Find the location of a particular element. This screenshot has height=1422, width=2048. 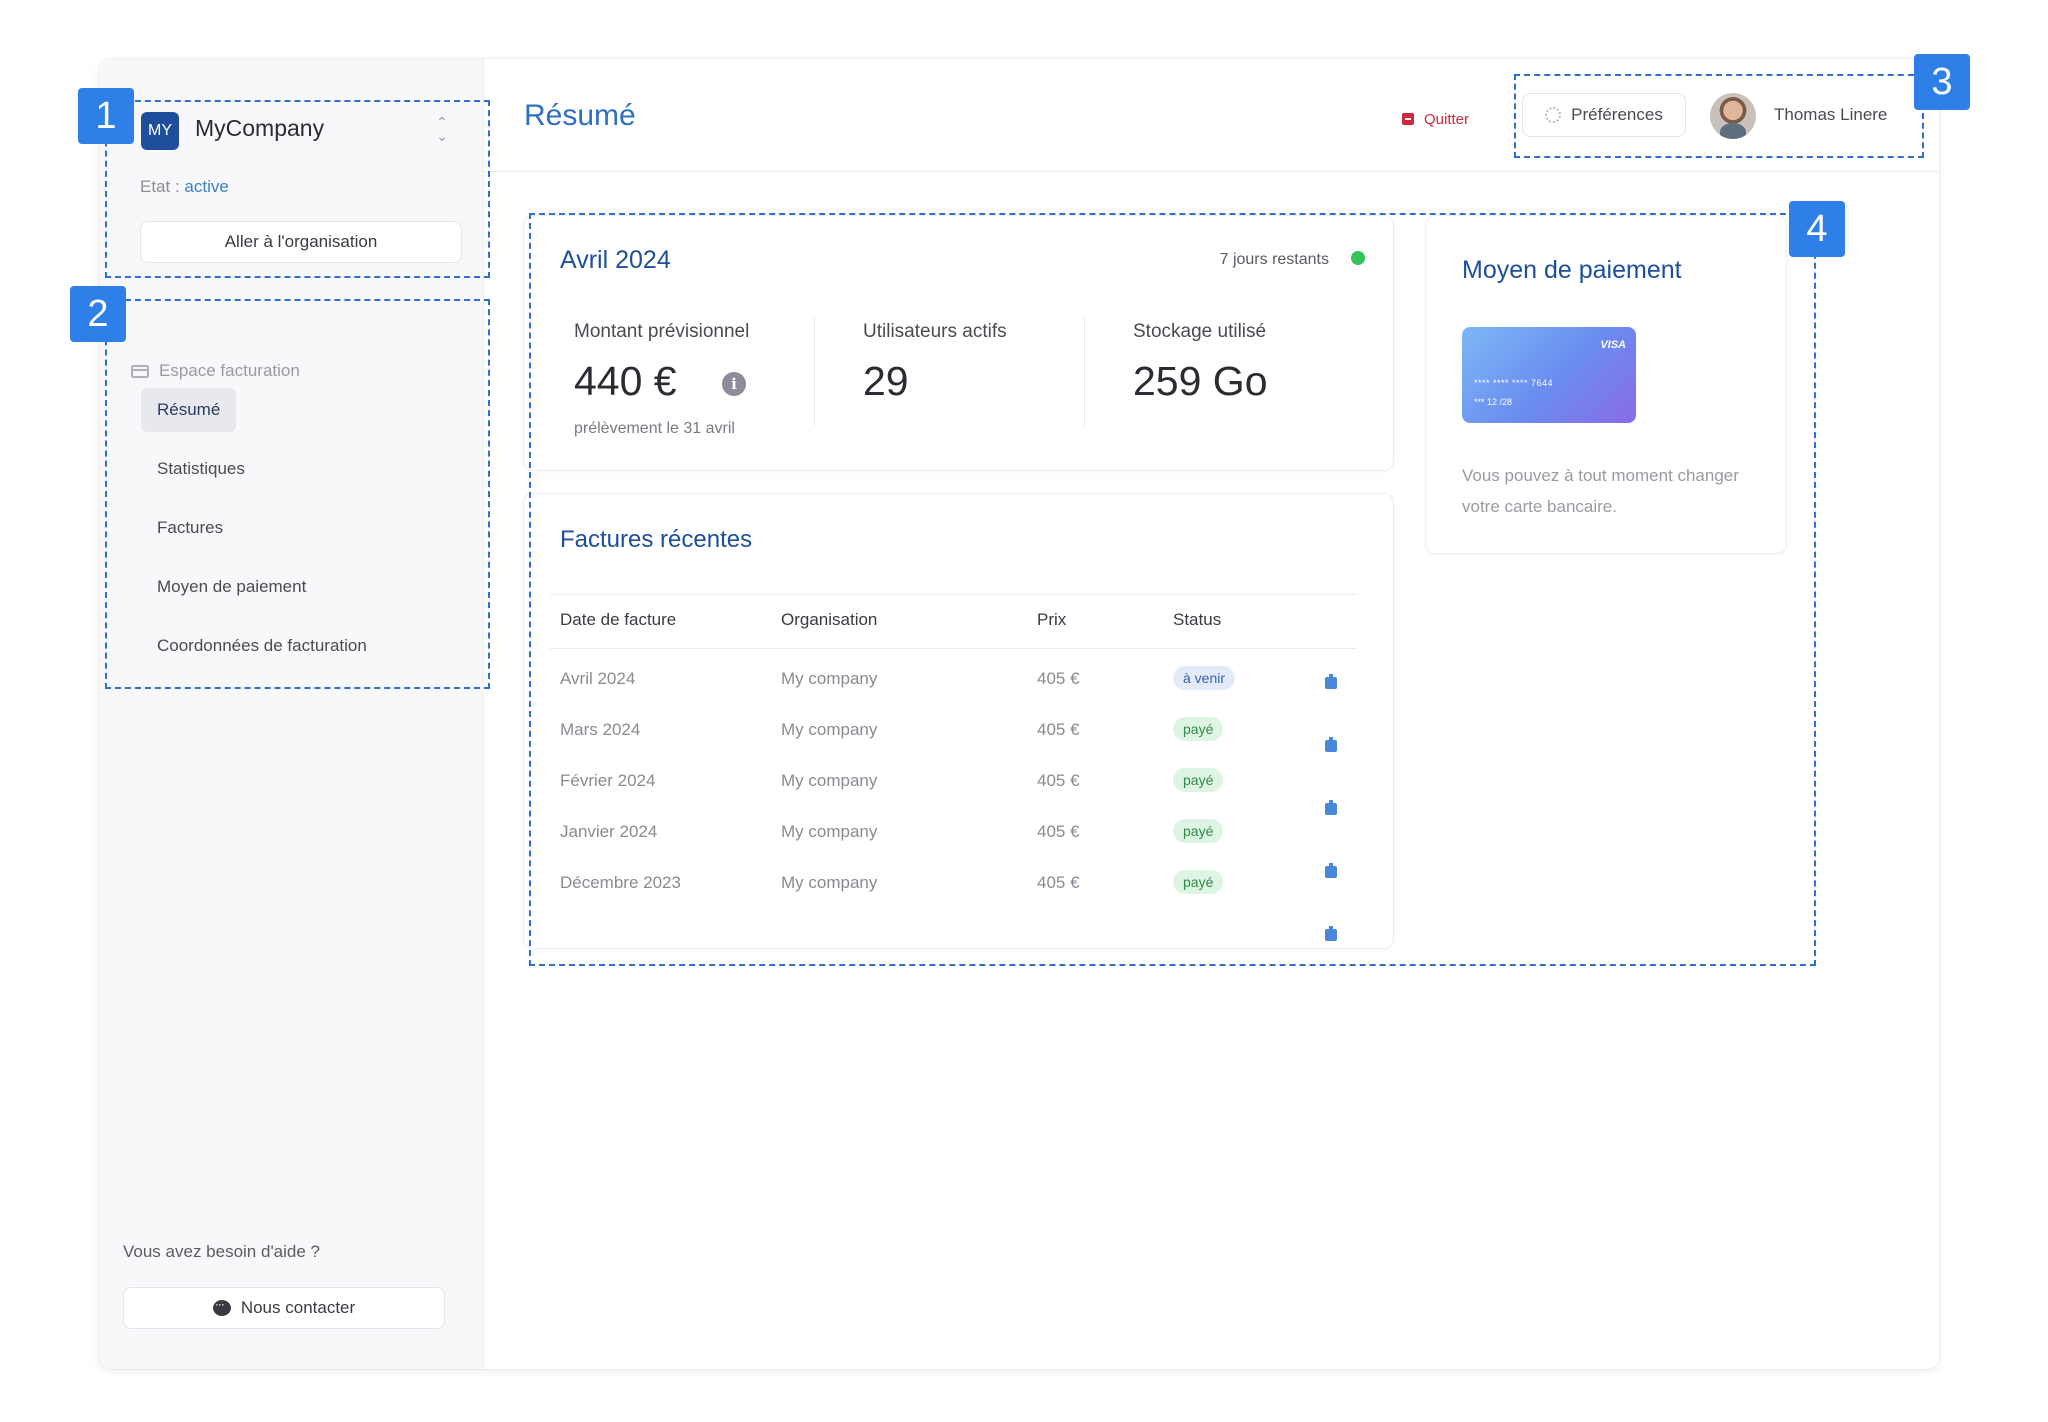

annotation-marker-2: 2 is located at coordinates (98, 314).